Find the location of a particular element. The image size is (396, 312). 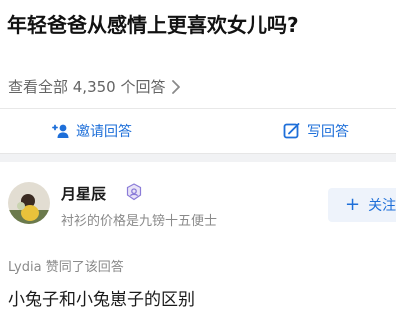

write-answer-button: 写回答 is located at coordinates (316, 131).